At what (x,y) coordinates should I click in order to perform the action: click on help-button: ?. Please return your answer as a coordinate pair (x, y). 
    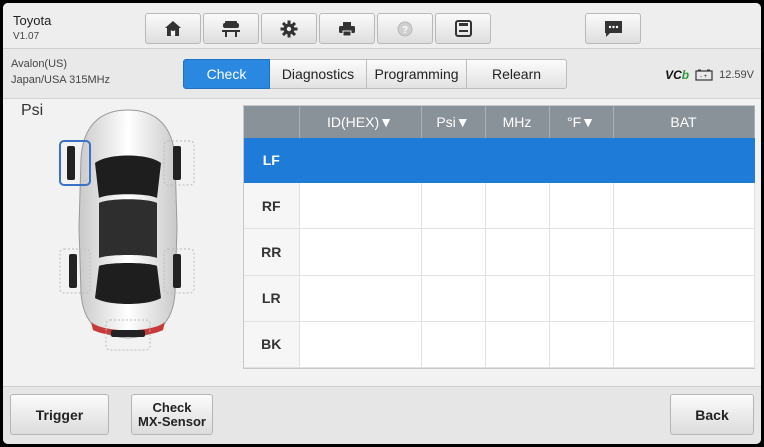
    Looking at the image, I should click on (405, 28).